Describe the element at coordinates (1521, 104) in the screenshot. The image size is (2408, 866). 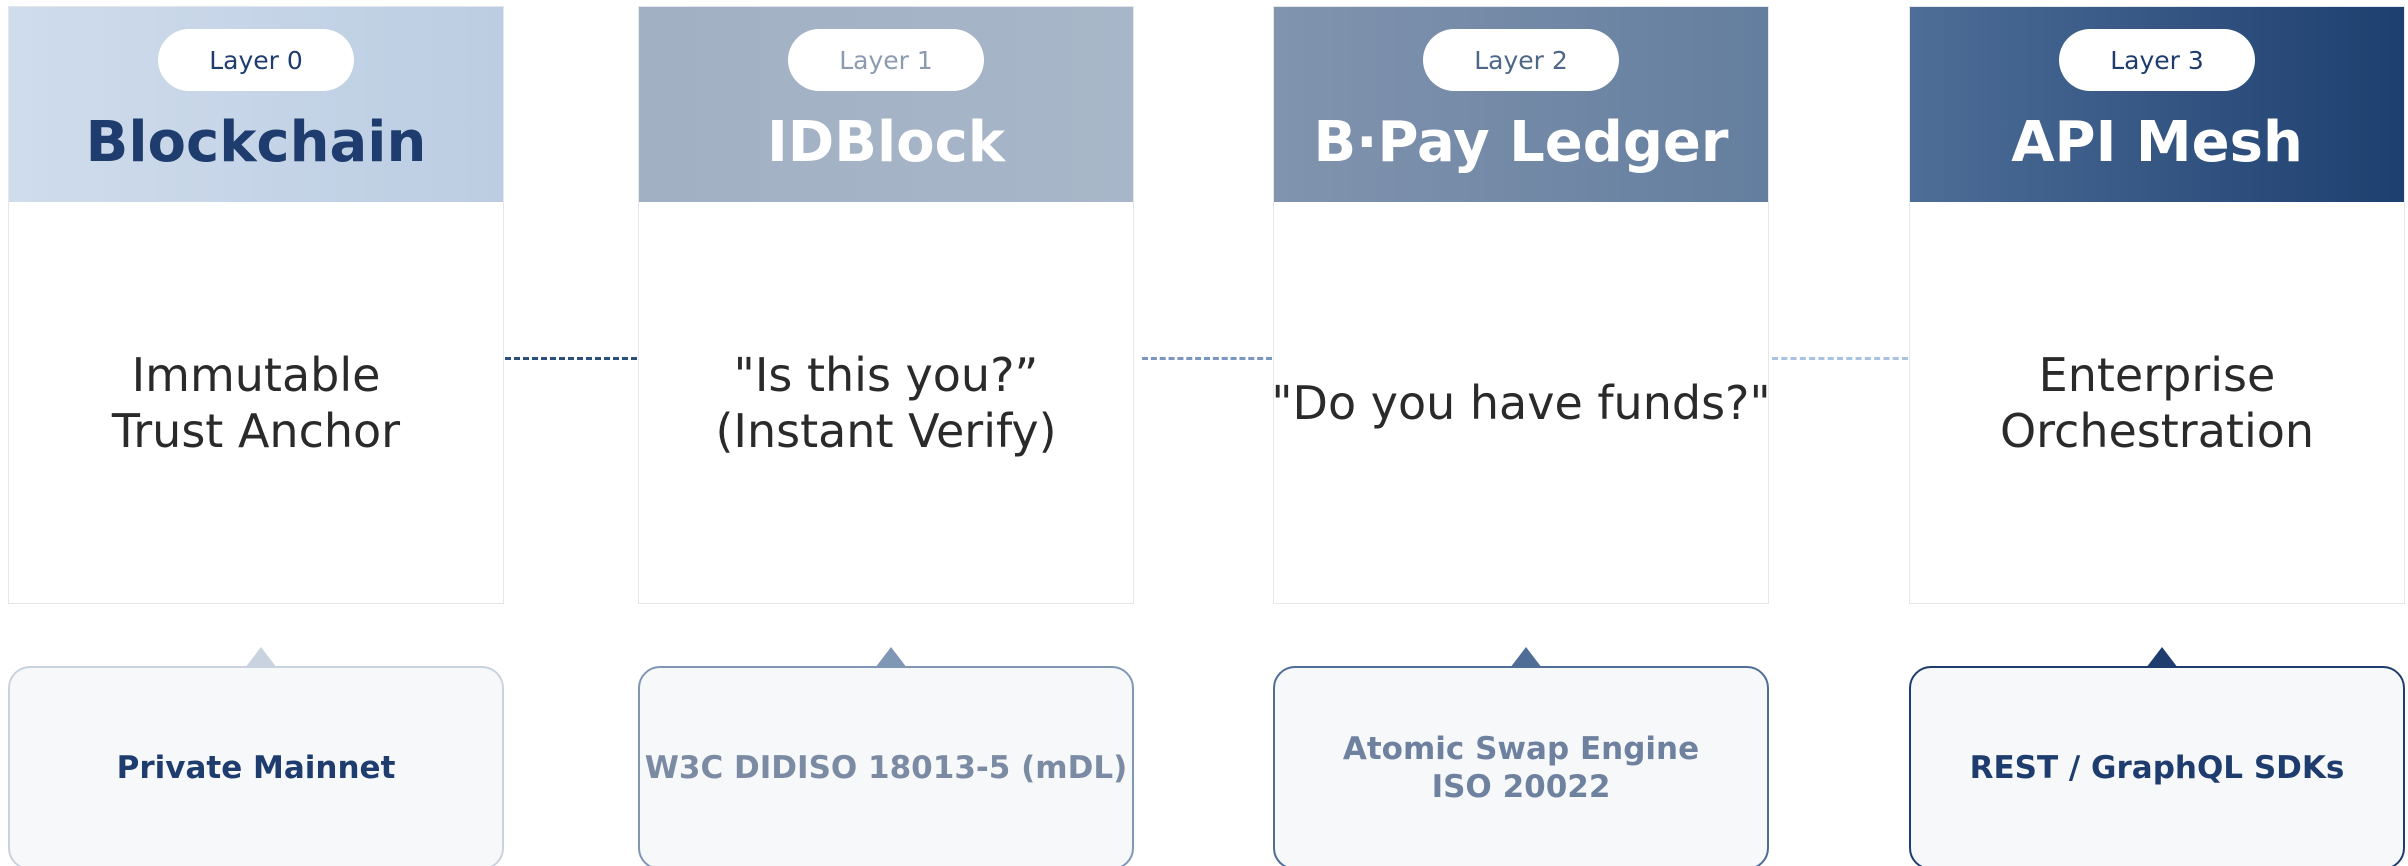
I see `layer-header-2: Layer 2 B·Pay Ledger` at that location.